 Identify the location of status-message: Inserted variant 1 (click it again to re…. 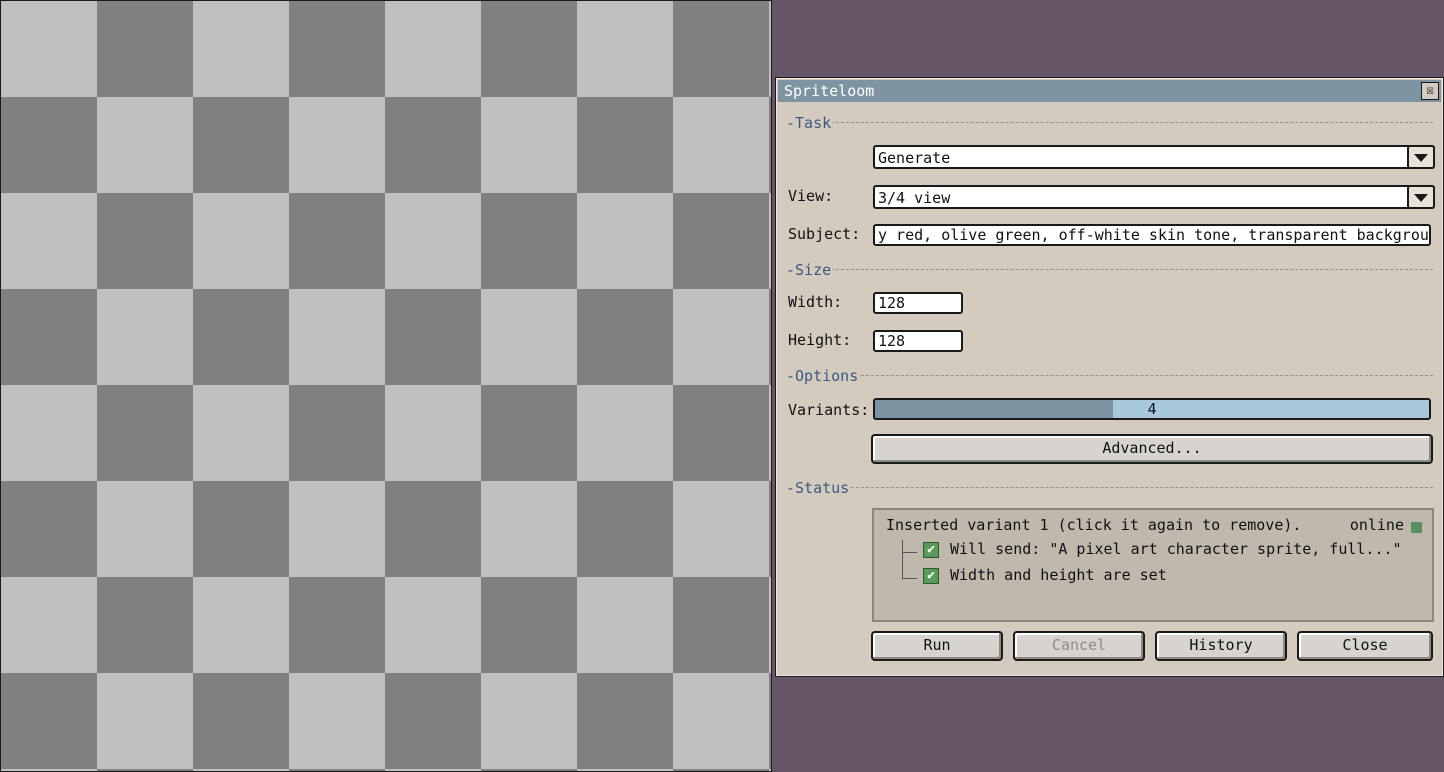
(1094, 525).